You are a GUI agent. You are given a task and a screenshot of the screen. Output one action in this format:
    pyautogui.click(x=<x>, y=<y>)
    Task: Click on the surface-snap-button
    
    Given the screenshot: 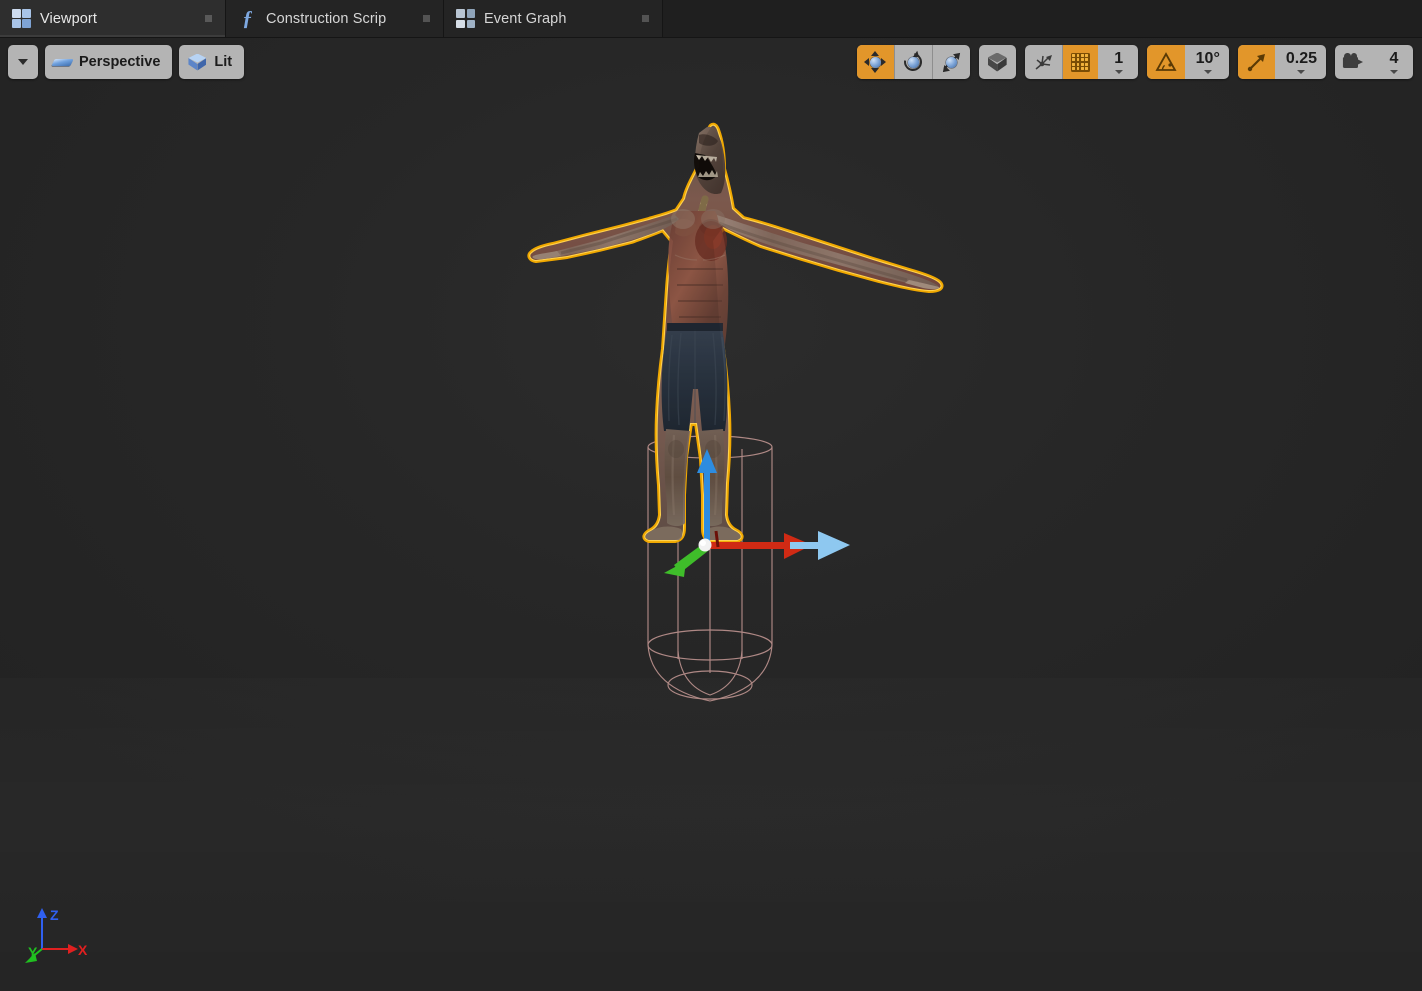 What is the action you would take?
    pyautogui.click(x=1043, y=62)
    